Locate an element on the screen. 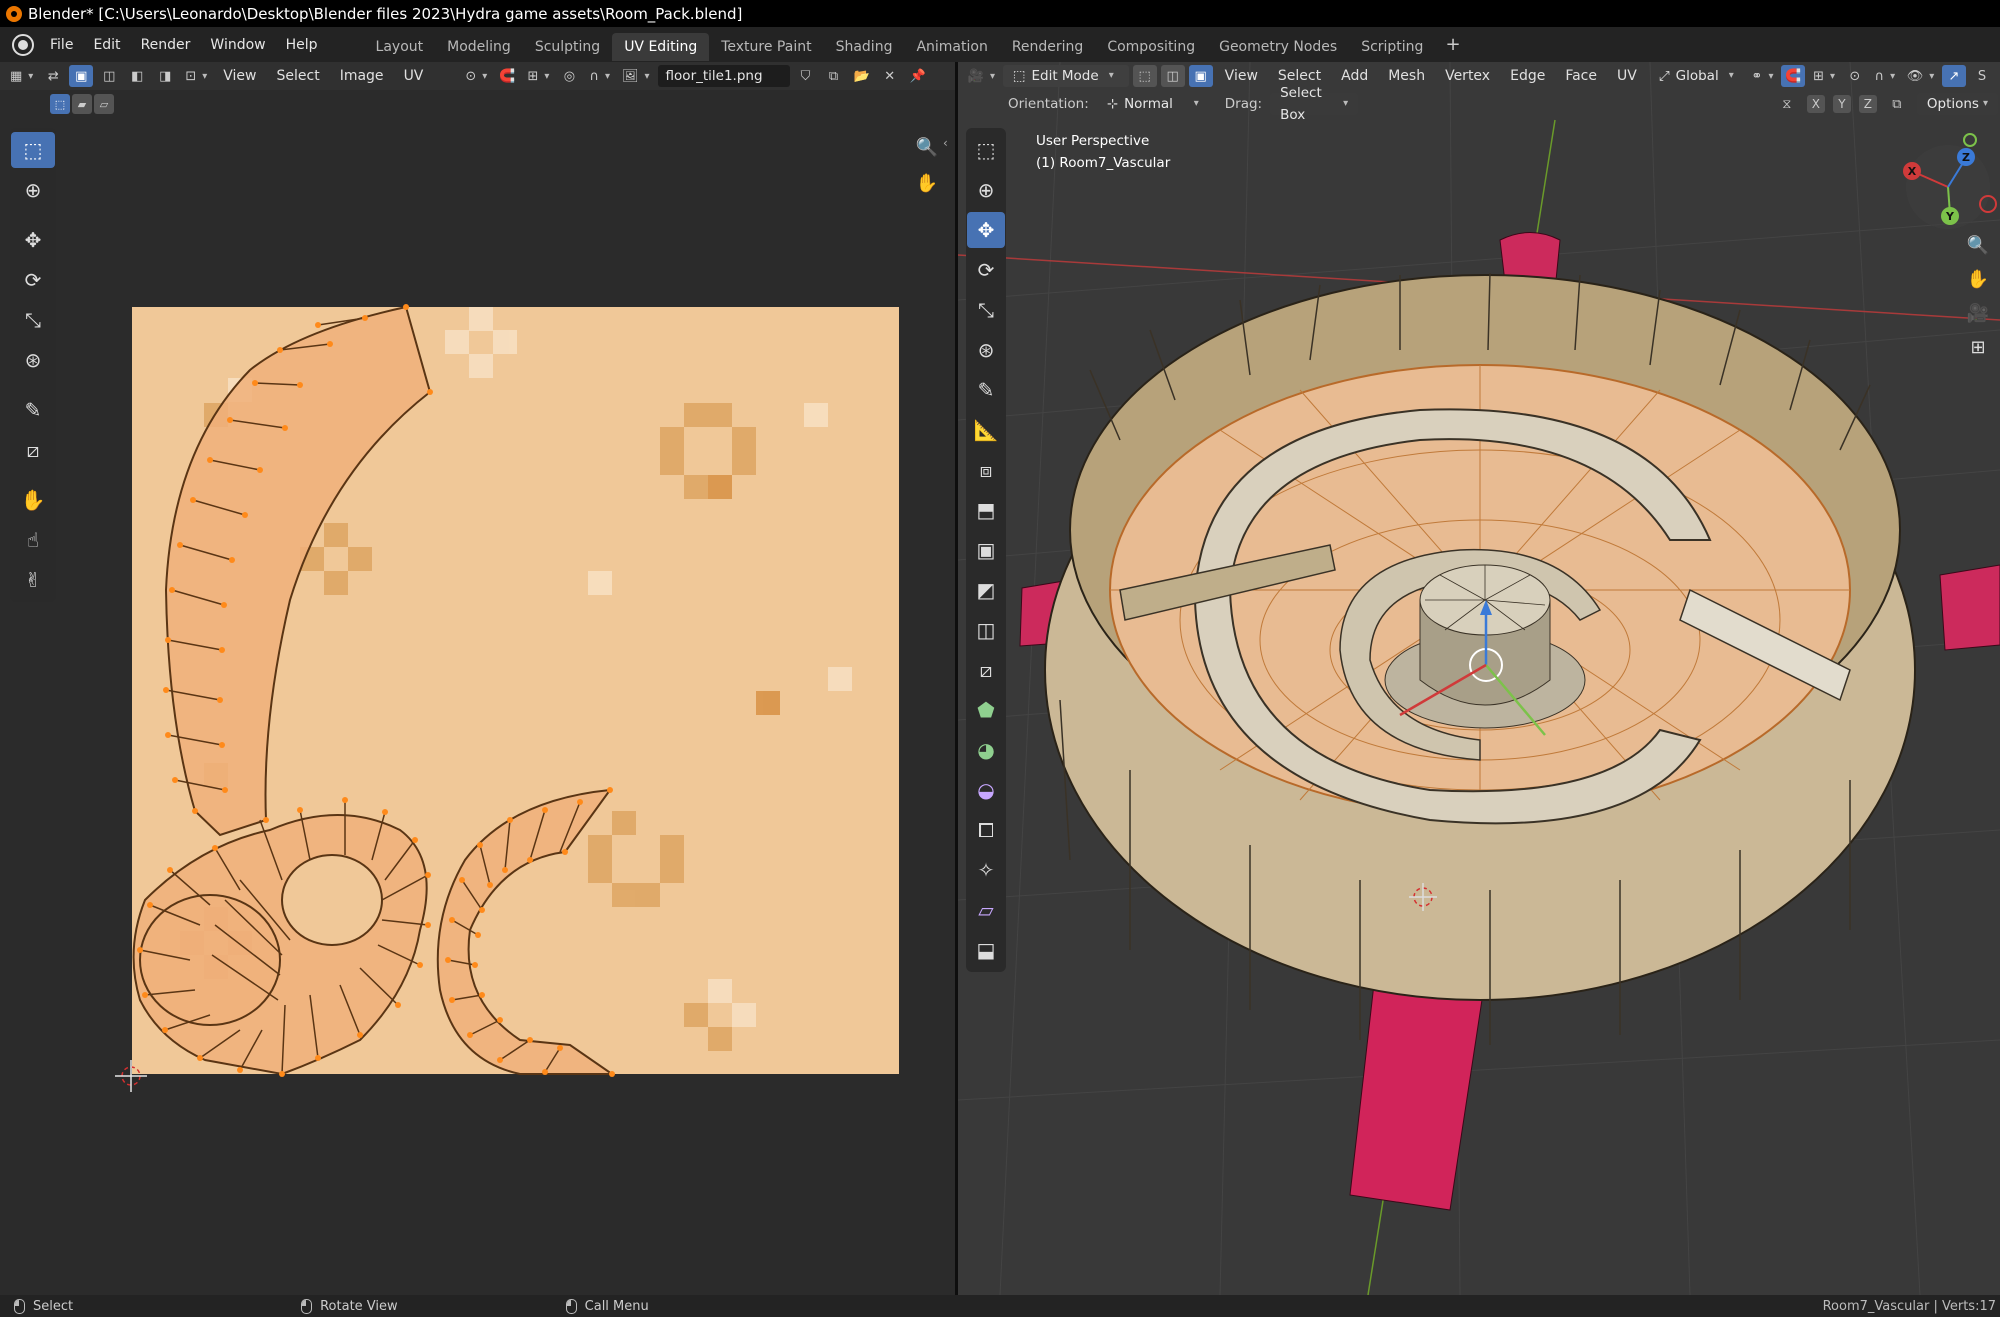 The height and width of the screenshot is (1317, 2000). orientation-value: Normal is located at coordinates (1148, 104).